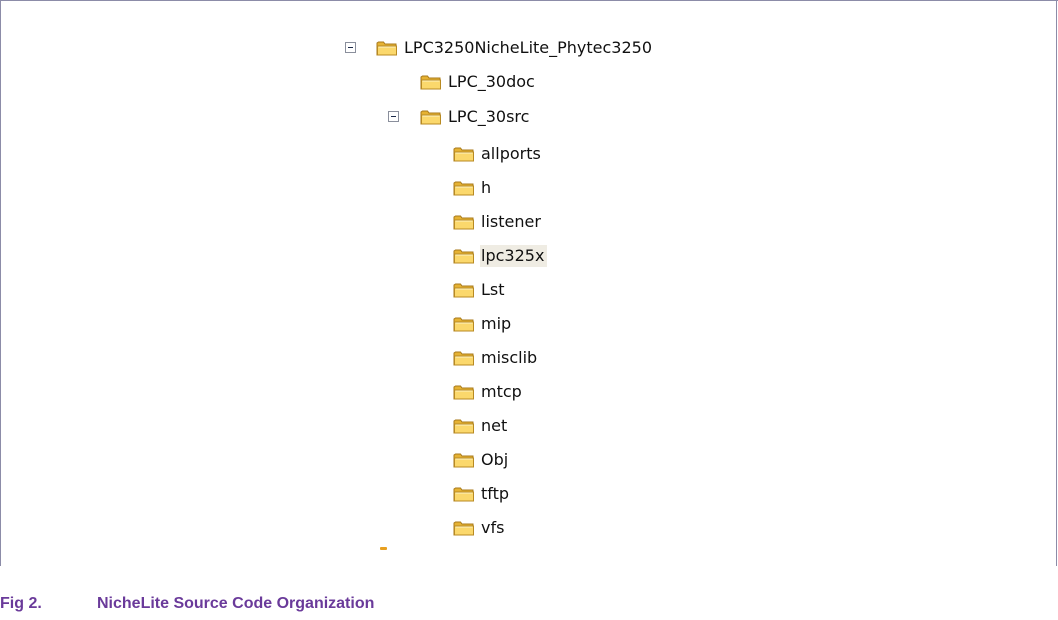  I want to click on tree-node-vfs: vfs, so click(480, 528).